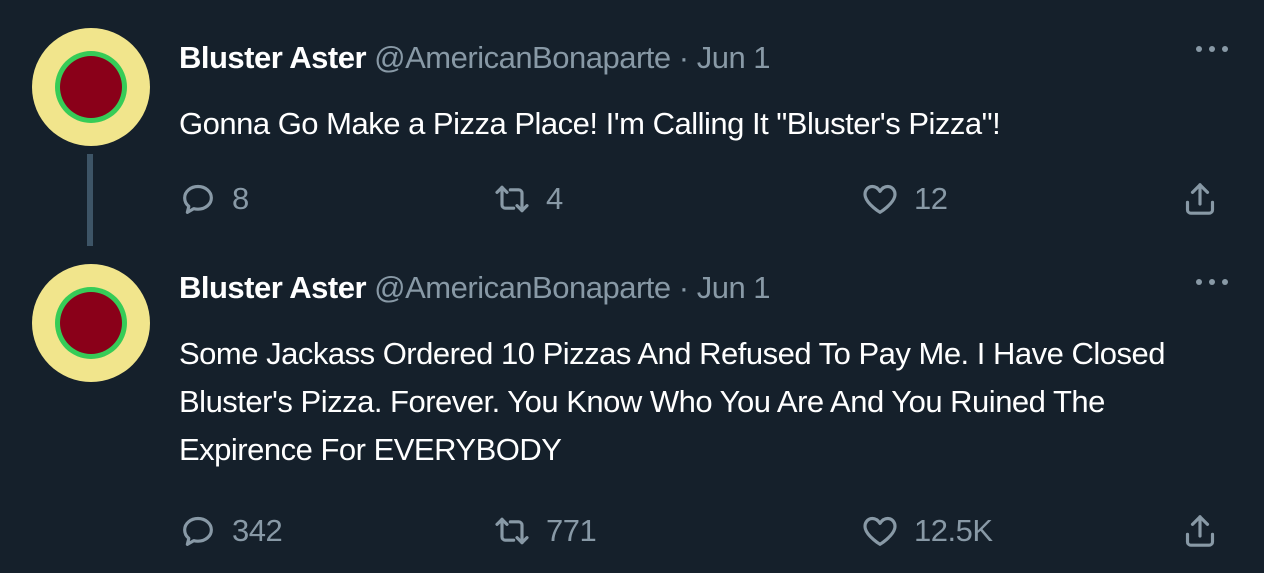 The height and width of the screenshot is (573, 1264). Describe the element at coordinates (240, 198) in the screenshot. I see `reply-count: 8` at that location.